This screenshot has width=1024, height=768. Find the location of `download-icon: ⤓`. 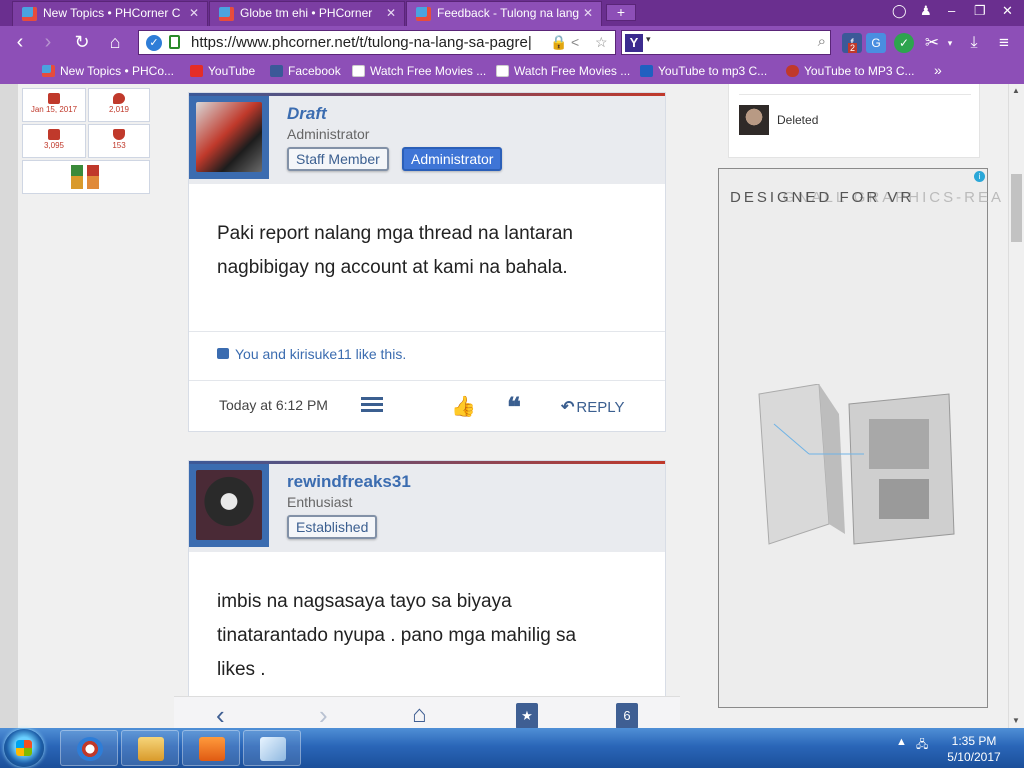

download-icon: ⤓ is located at coordinates (974, 43).